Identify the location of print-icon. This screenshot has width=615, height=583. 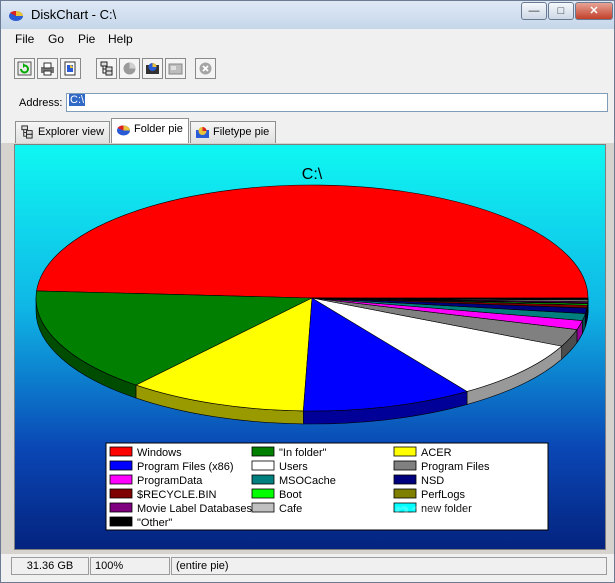
(47, 69).